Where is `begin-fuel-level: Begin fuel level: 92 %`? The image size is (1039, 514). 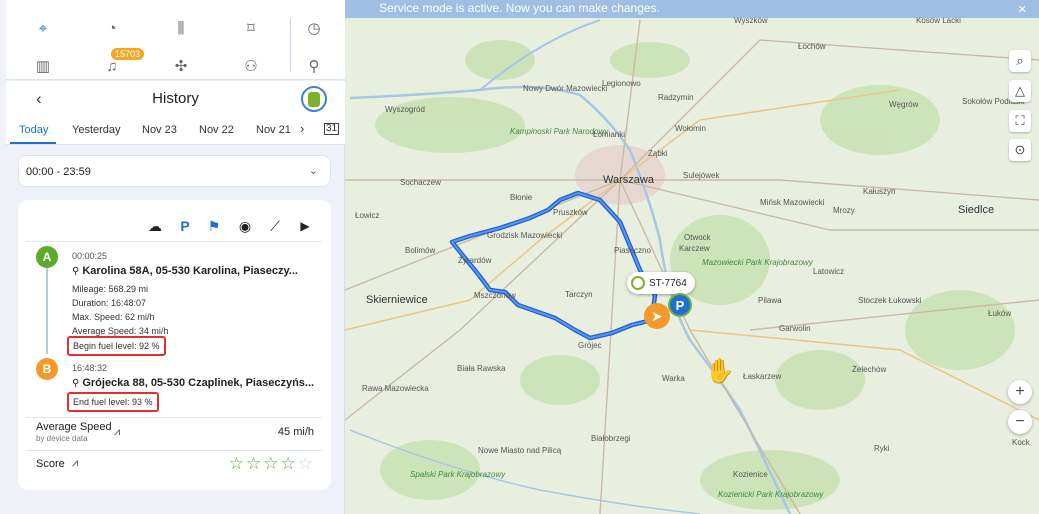 begin-fuel-level: Begin fuel level: 92 % is located at coordinates (116, 346).